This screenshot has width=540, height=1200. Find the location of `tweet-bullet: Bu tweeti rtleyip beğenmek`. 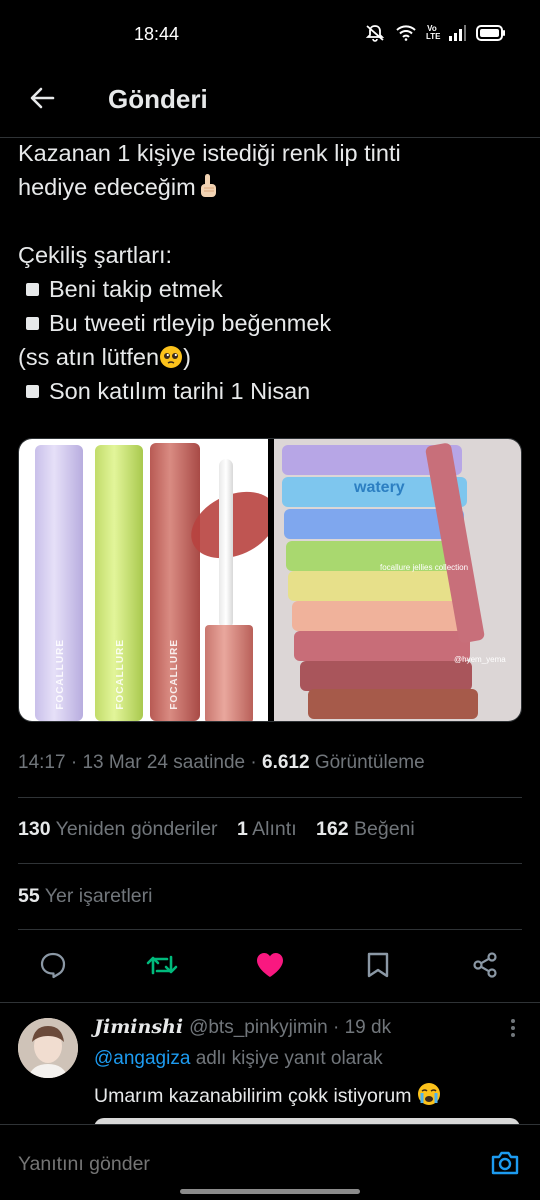

tweet-bullet: Bu tweeti rtleyip beğenmek is located at coordinates (270, 323).